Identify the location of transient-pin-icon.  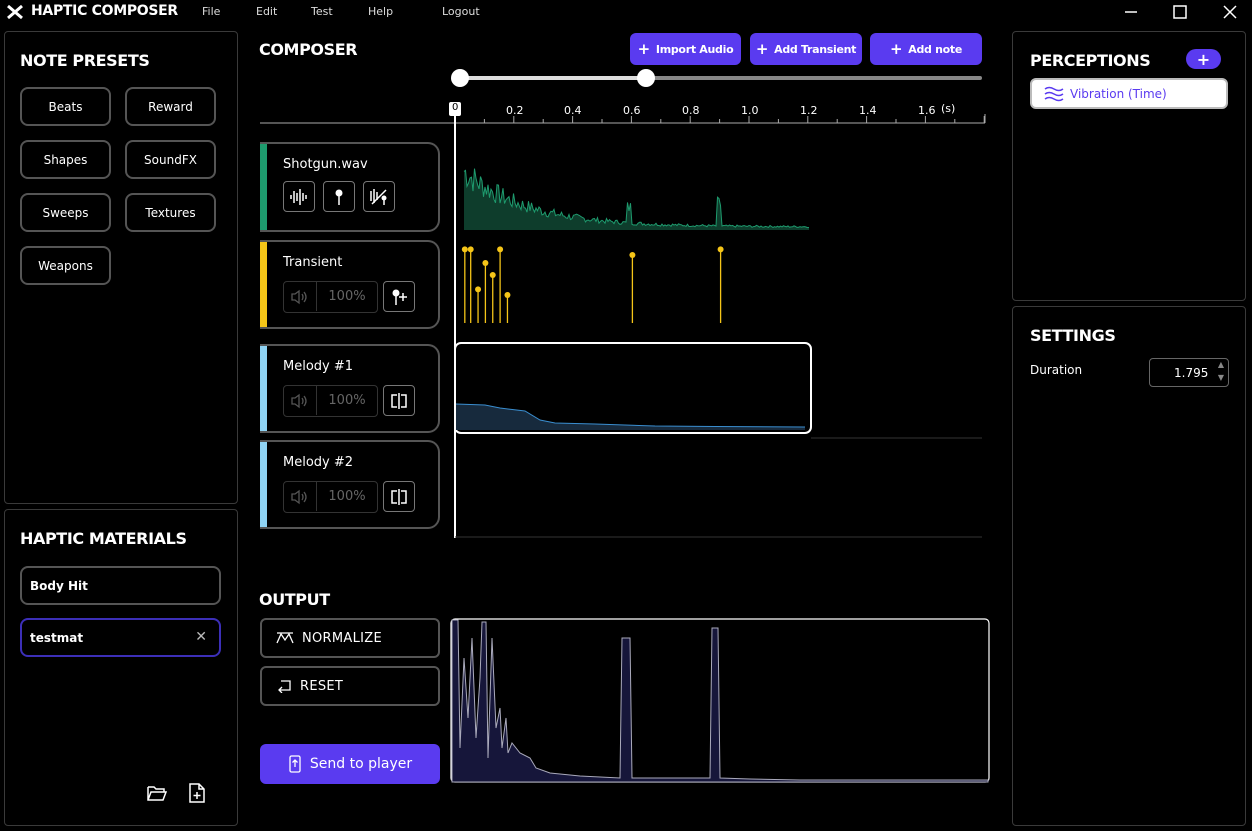
(339, 197).